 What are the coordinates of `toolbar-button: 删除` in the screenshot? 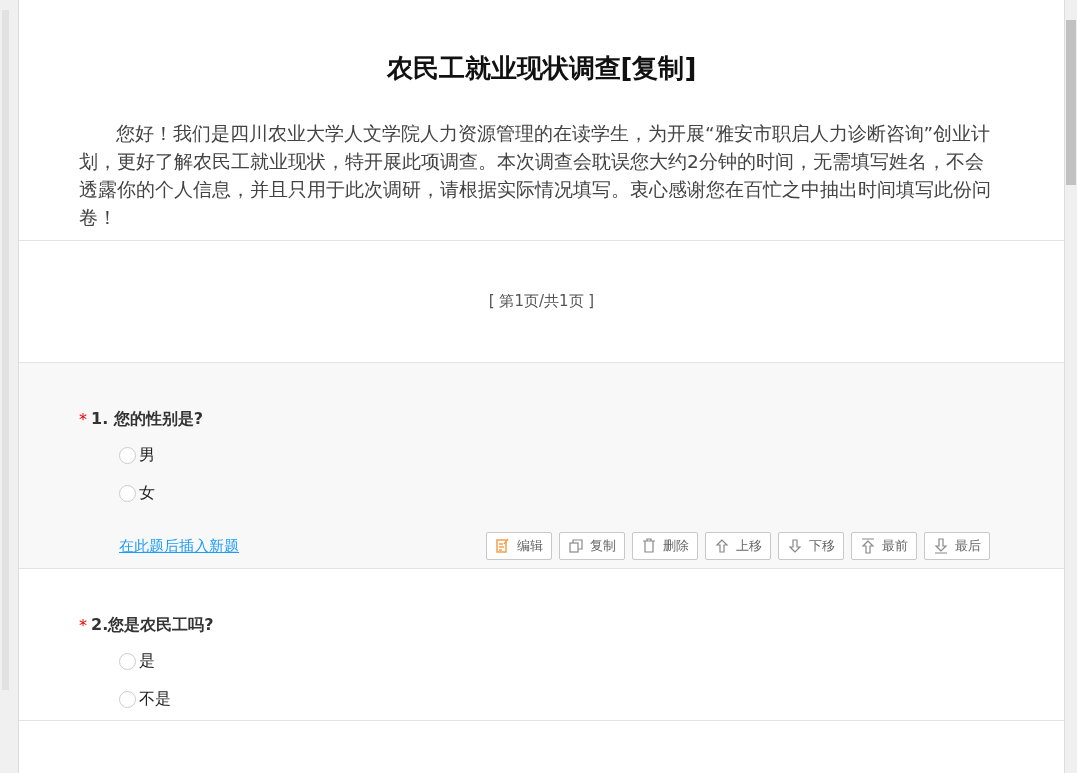 It's located at (665, 546).